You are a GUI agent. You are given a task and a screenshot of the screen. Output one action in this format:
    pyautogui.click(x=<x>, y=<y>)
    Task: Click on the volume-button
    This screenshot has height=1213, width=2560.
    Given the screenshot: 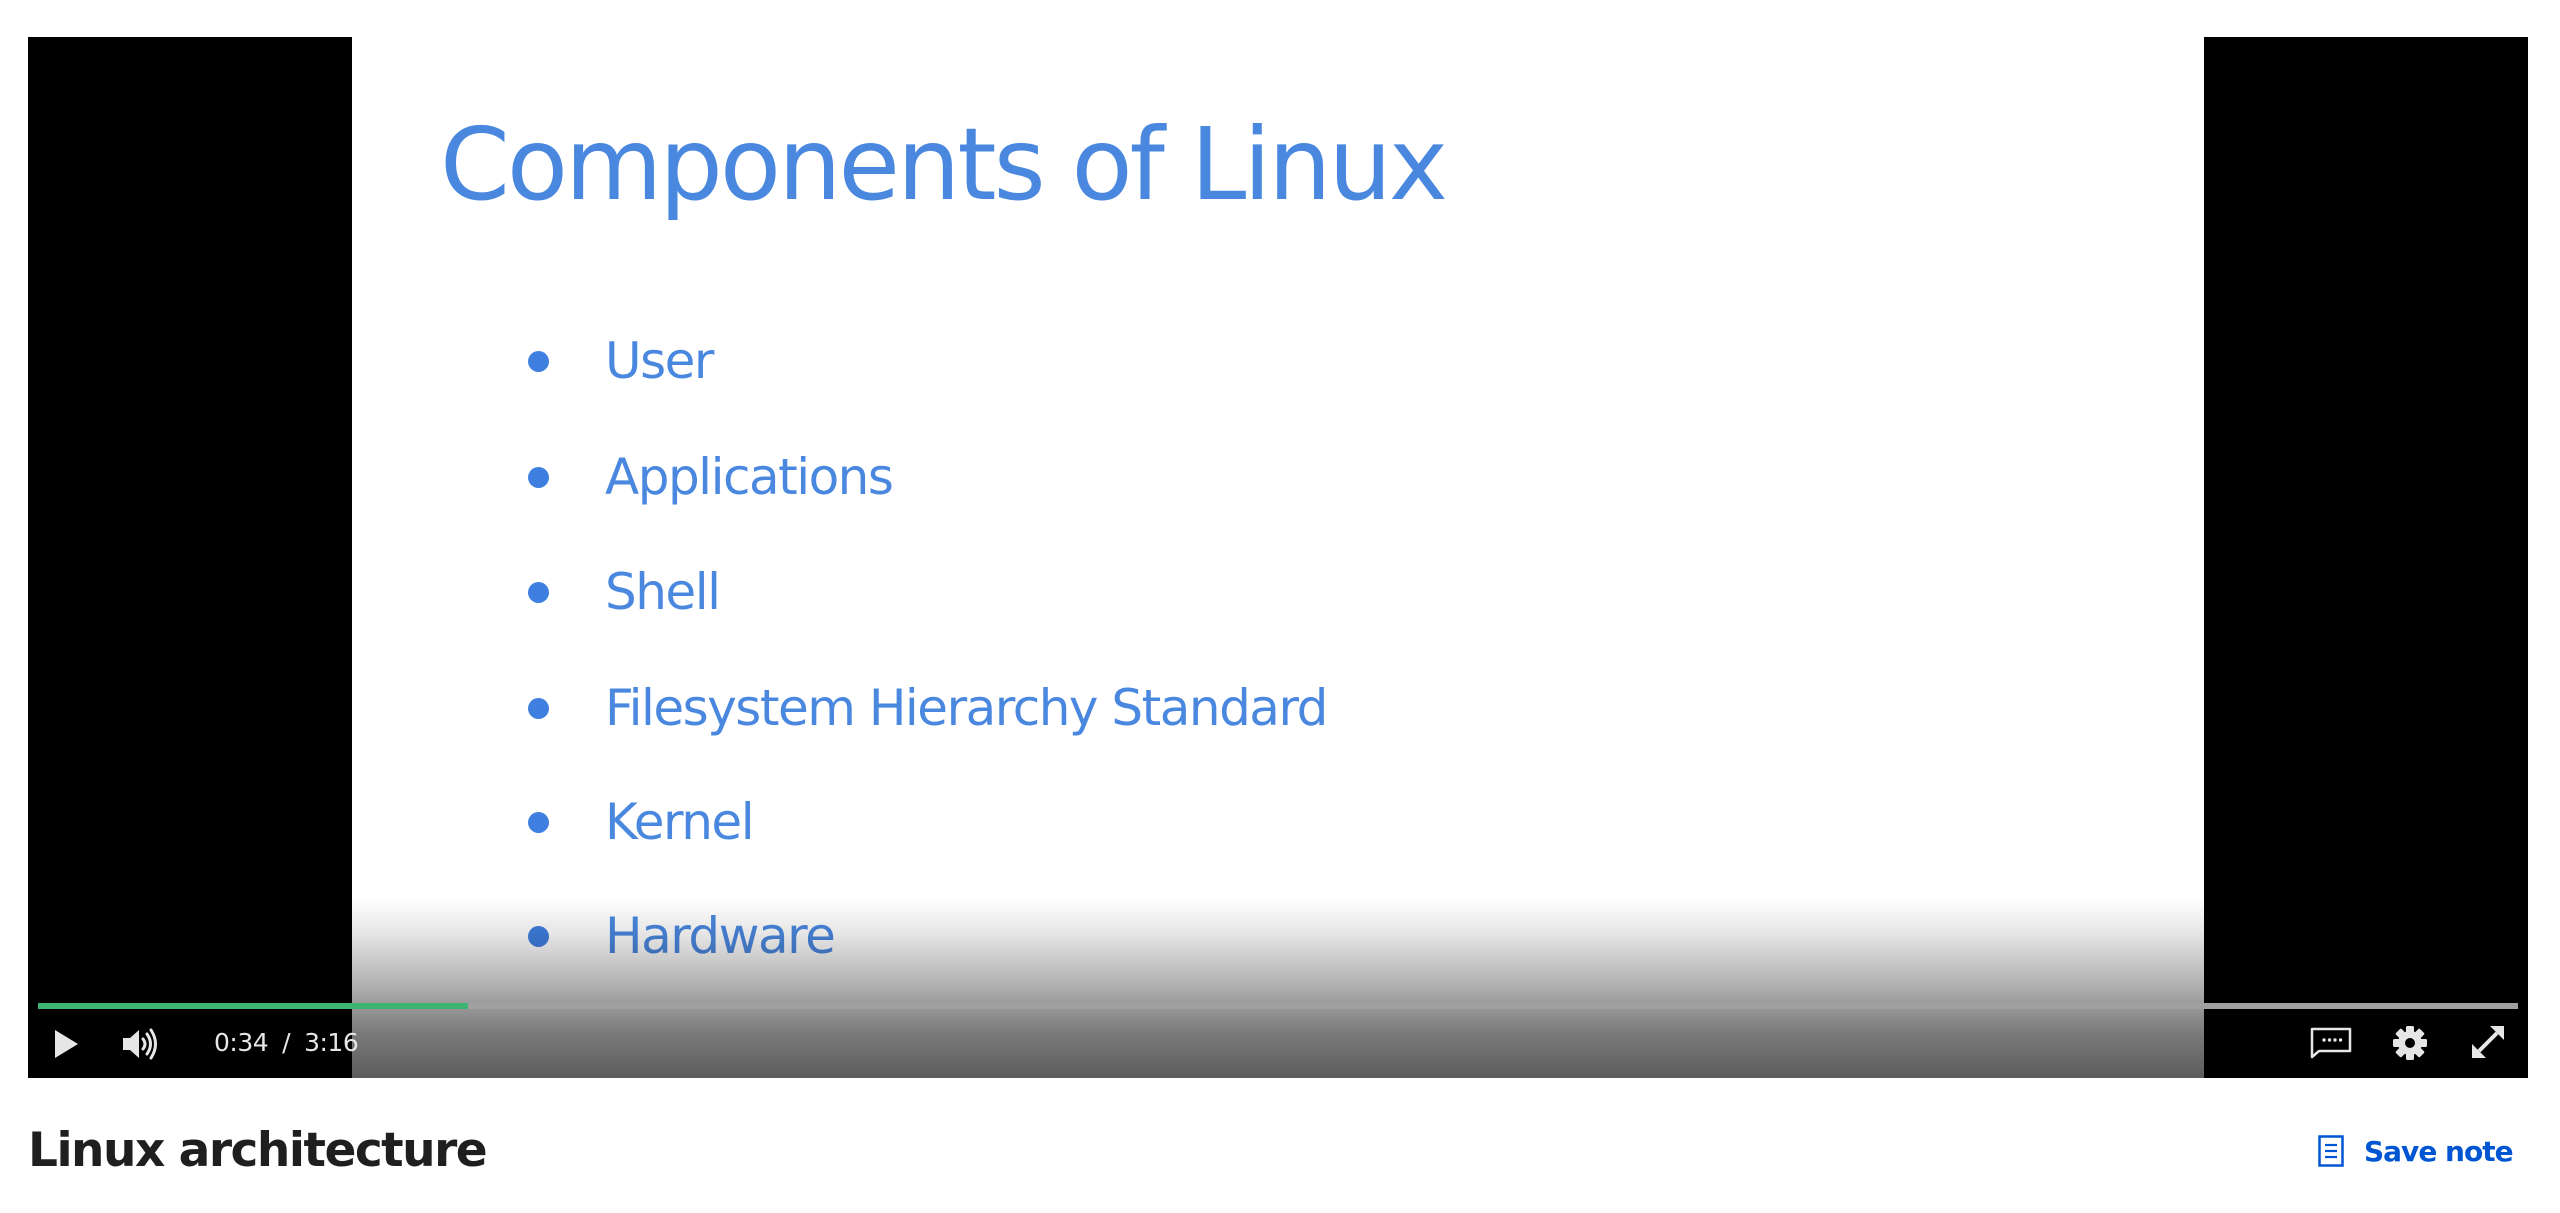 What is the action you would take?
    pyautogui.click(x=142, y=1044)
    